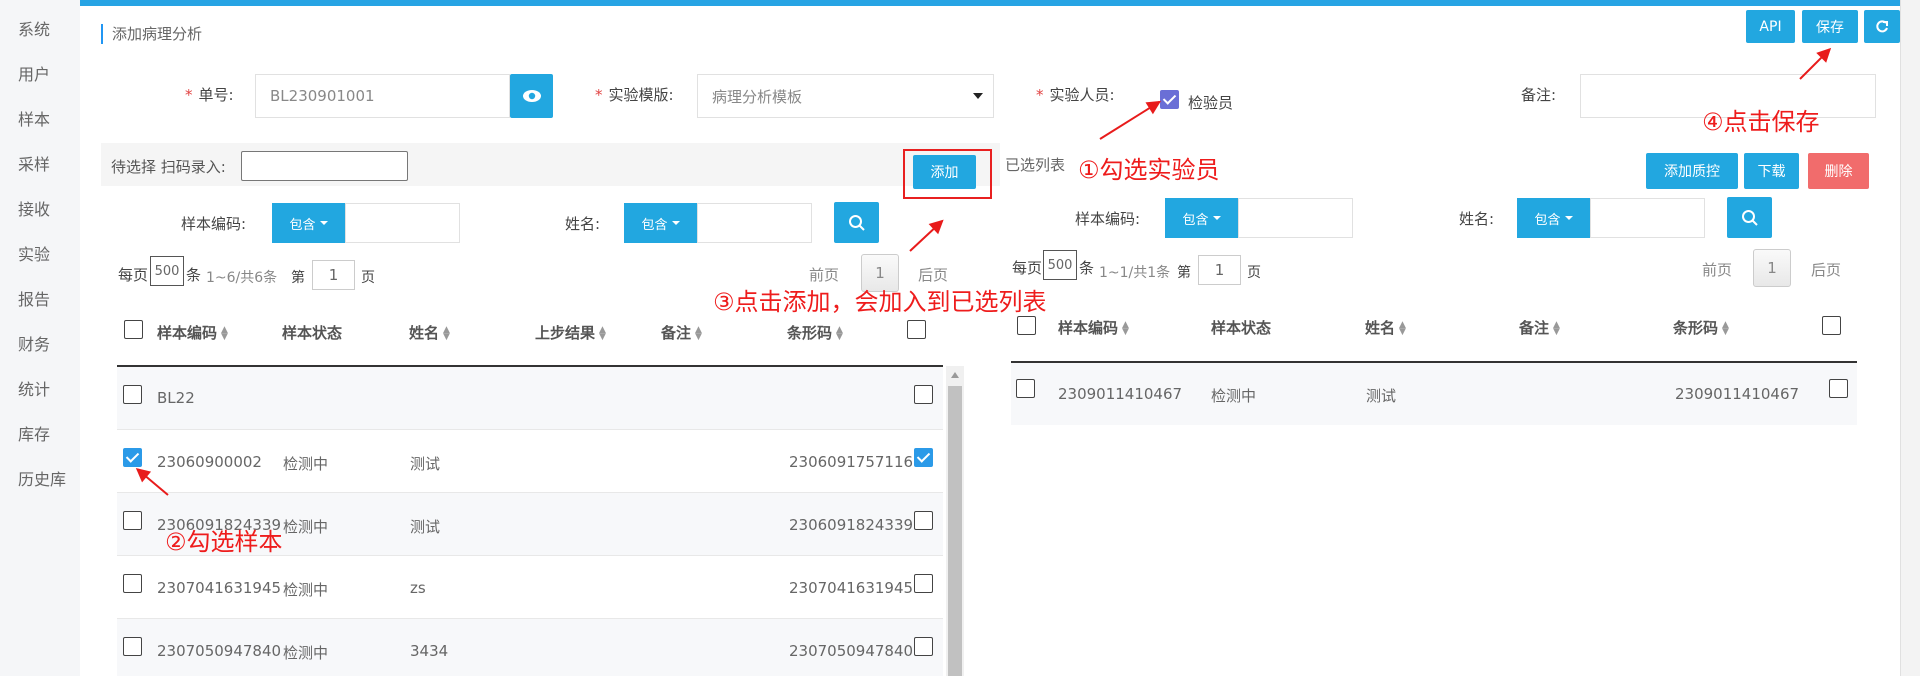 The width and height of the screenshot is (1920, 676). I want to click on right-col-remark: 备注 ▲ ▼, so click(1539, 327).